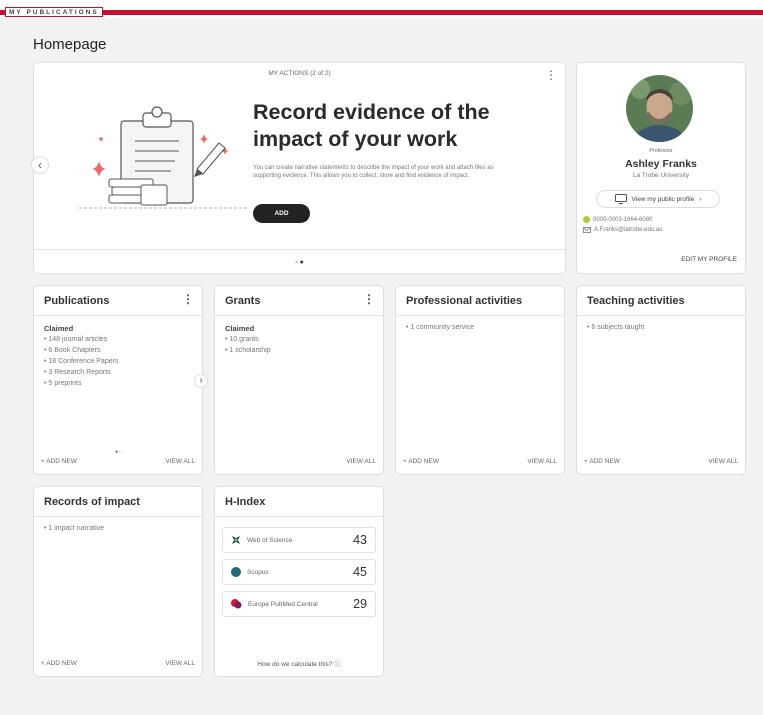  Describe the element at coordinates (270, 540) in the screenshot. I see `h-index-source-name: Web of Science` at that location.